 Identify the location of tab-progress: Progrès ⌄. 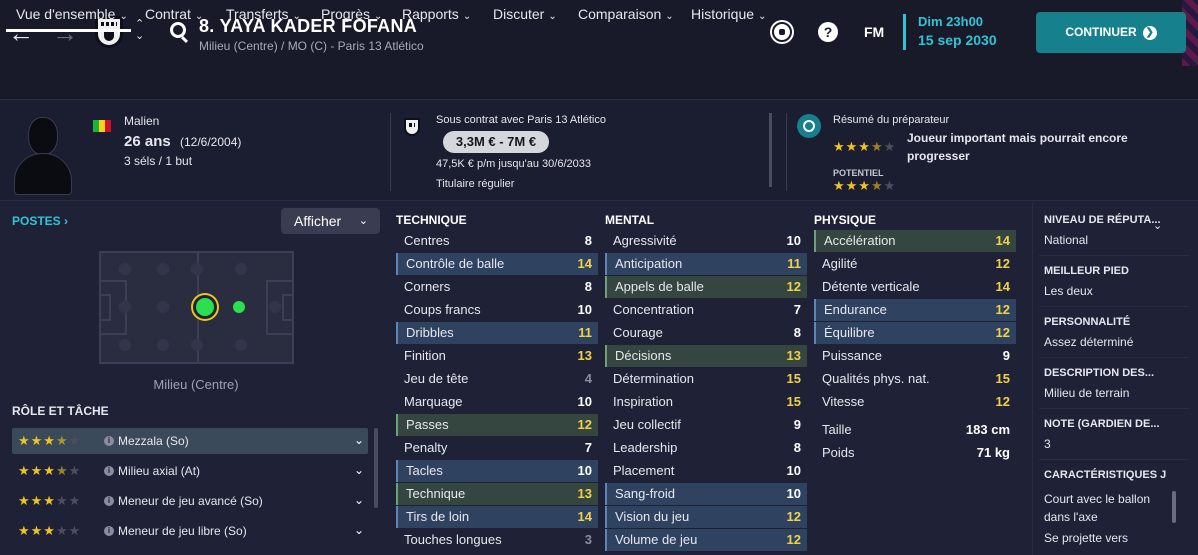
(351, 14).